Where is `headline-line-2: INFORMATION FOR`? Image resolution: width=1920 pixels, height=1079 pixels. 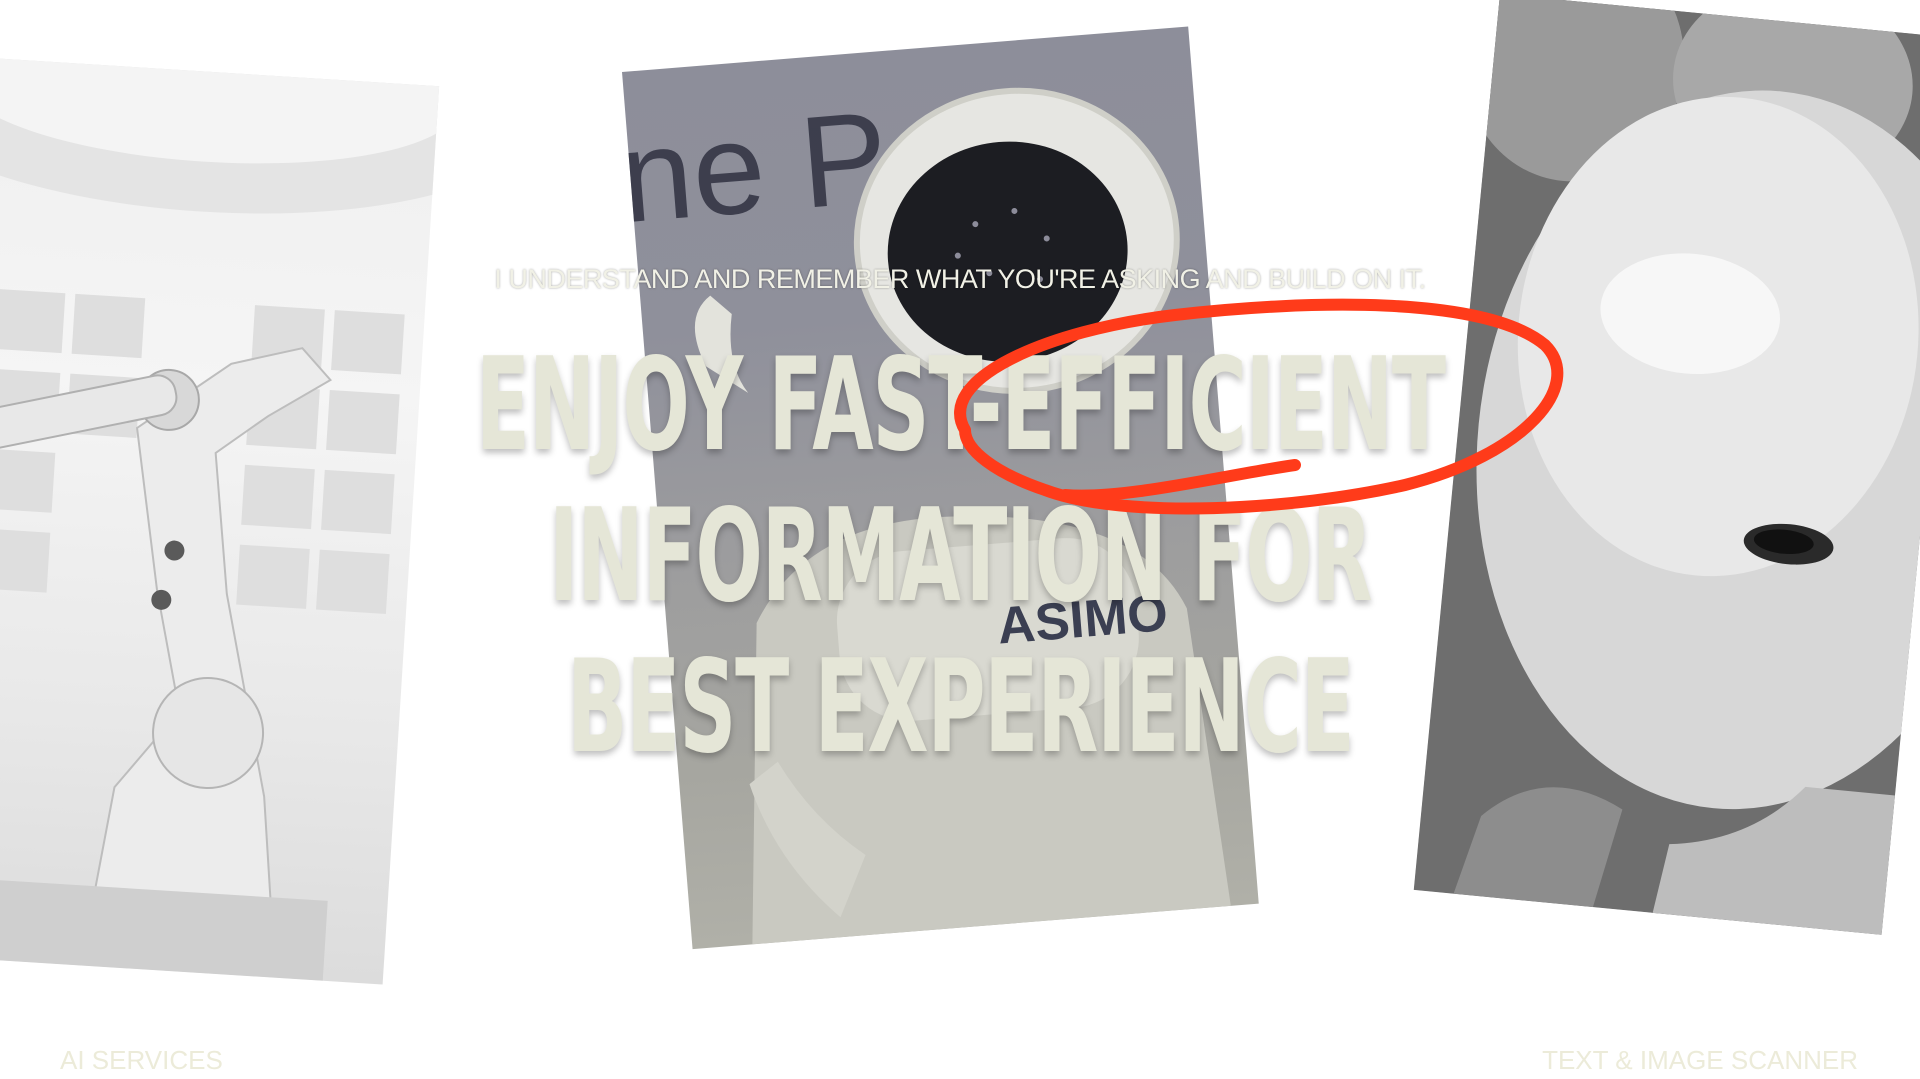 headline-line-2: INFORMATION FOR is located at coordinates (960, 556).